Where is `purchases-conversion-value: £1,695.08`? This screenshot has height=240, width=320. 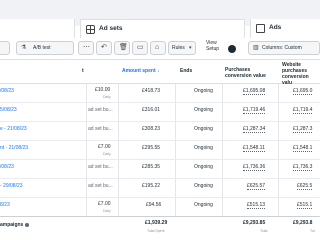
purchases-conversion-value: £1,695.08 is located at coordinates (254, 91).